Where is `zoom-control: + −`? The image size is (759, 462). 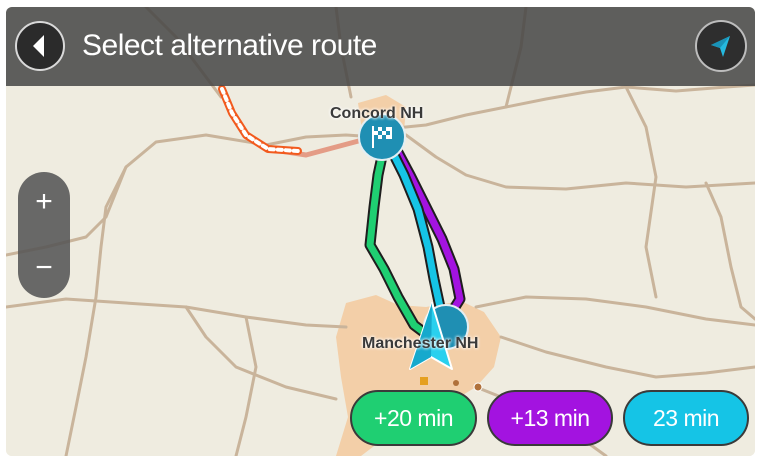
zoom-control: + − is located at coordinates (44, 235).